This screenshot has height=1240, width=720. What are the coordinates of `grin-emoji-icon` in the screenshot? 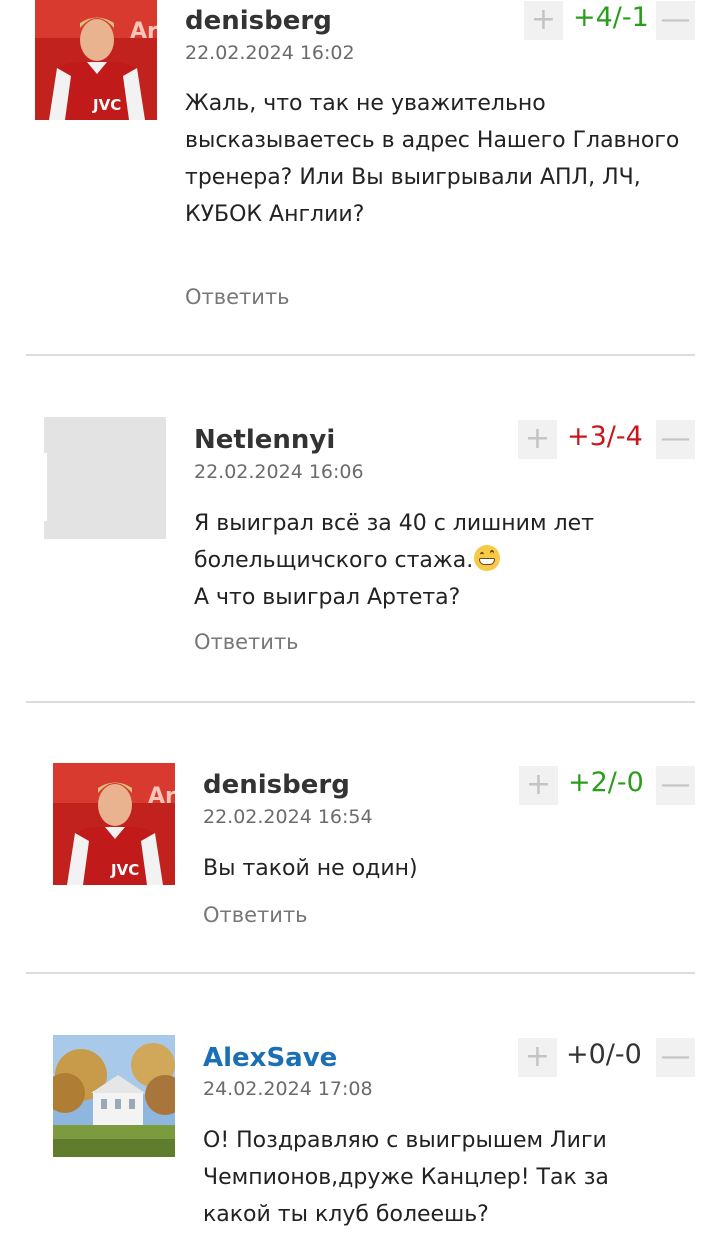 It's located at (487, 558).